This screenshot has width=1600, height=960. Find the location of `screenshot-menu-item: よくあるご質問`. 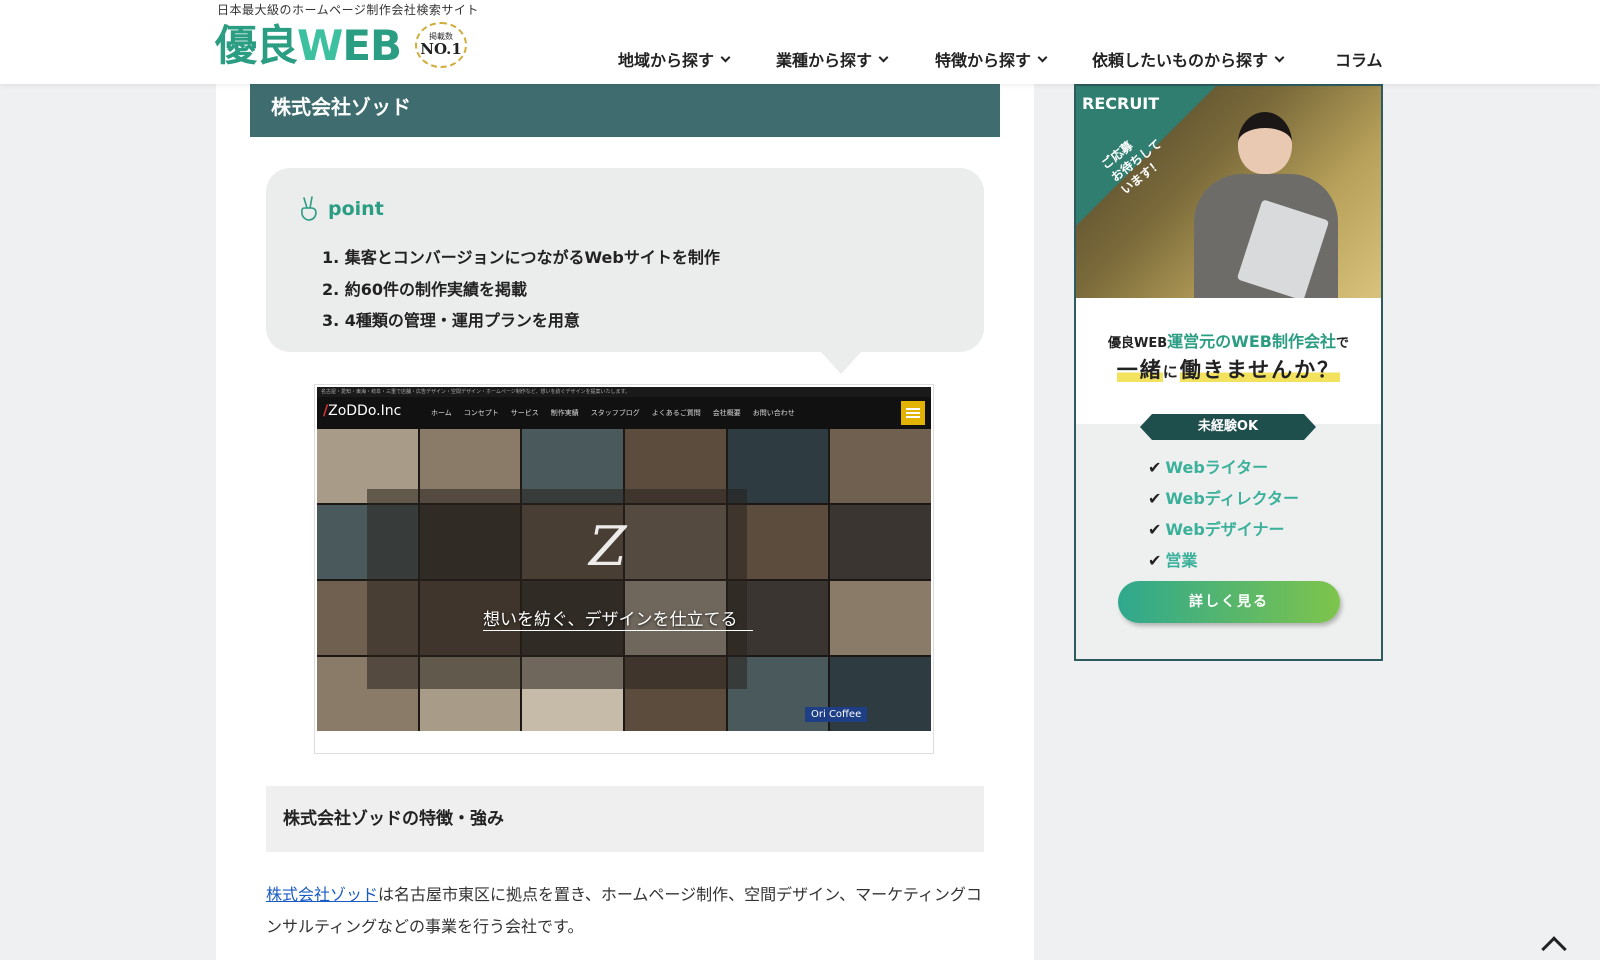

screenshot-menu-item: よくあるご質問 is located at coordinates (676, 413).